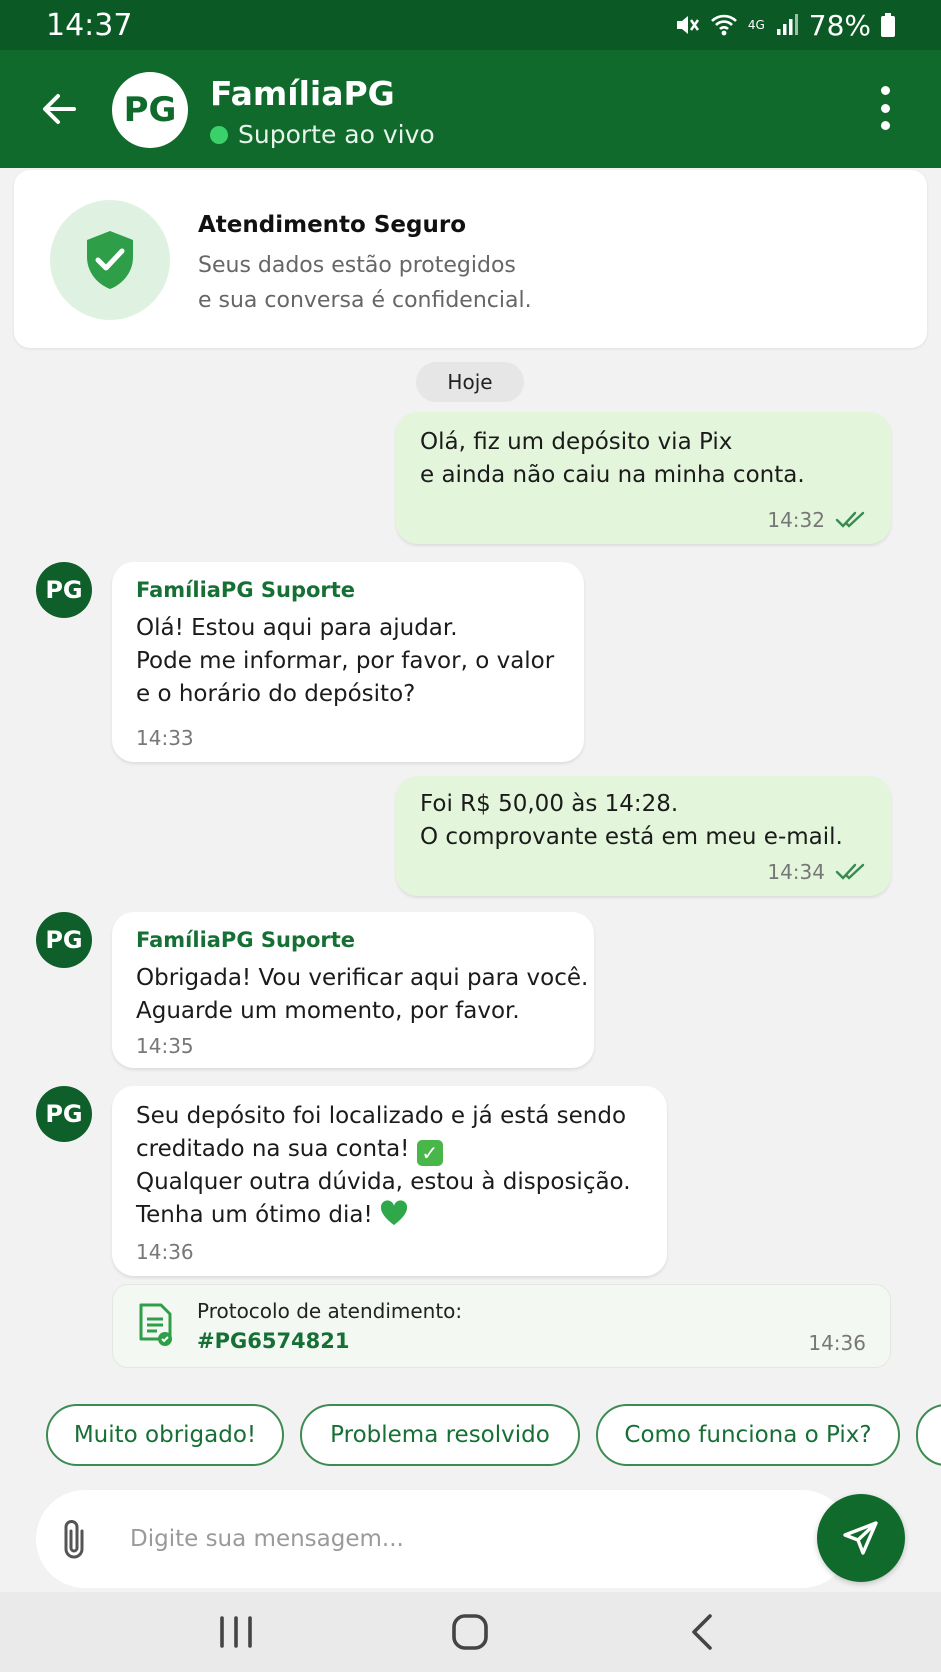 This screenshot has width=941, height=1672. I want to click on more-options-button, so click(885, 108).